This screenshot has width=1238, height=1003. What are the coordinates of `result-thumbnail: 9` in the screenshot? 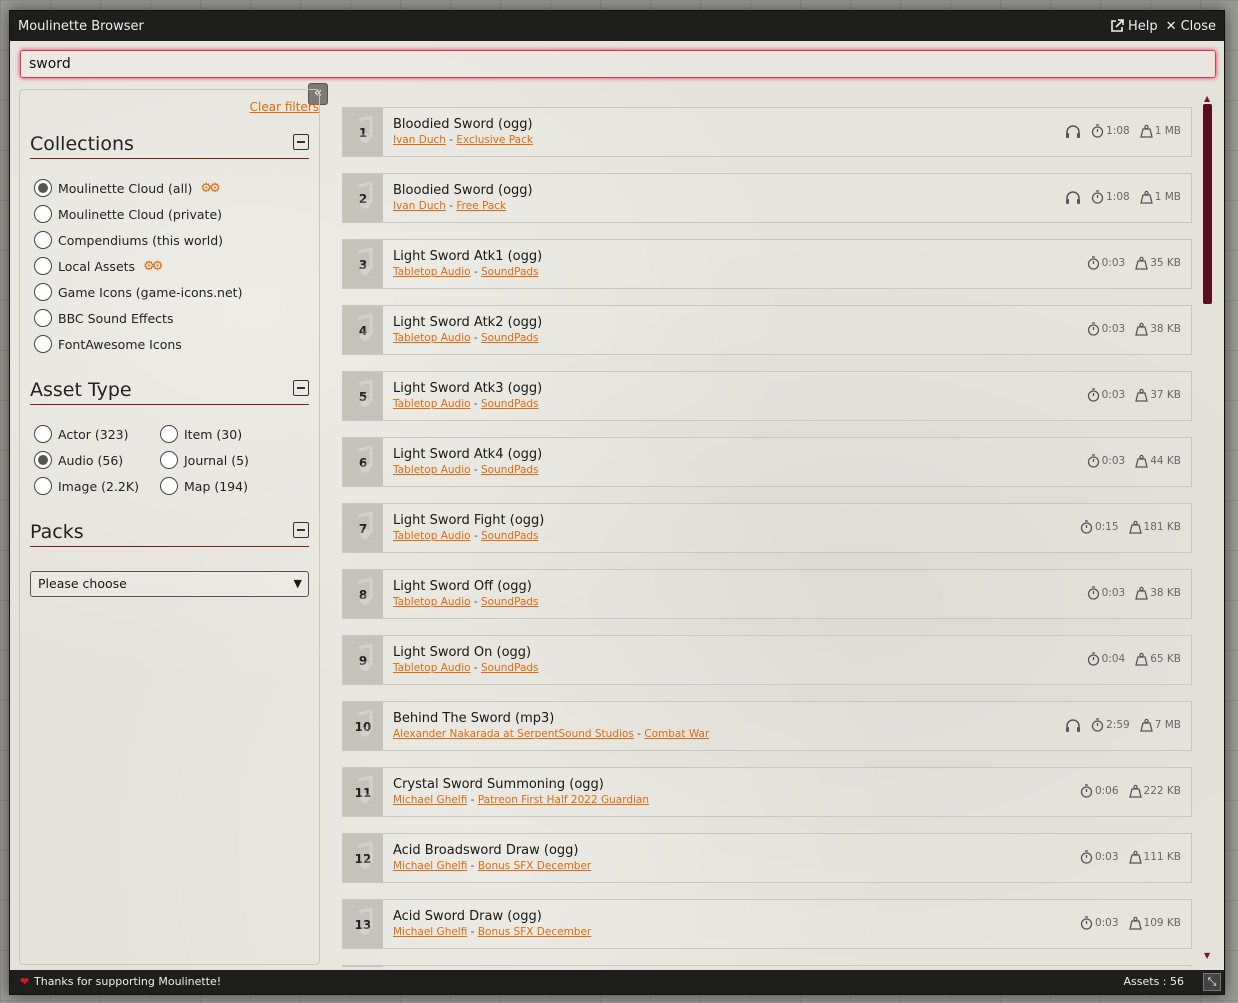 It's located at (363, 660).